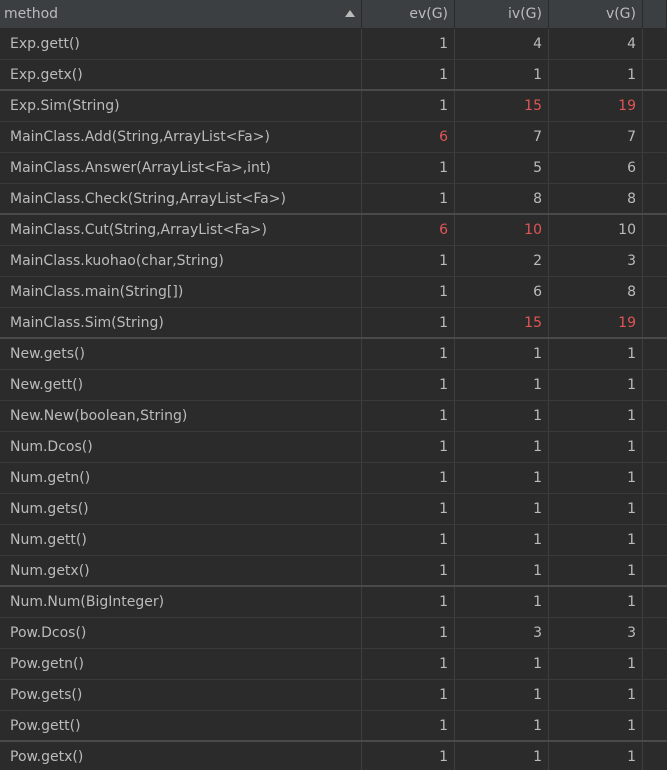  What do you see at coordinates (333, 602) in the screenshot?
I see `table-row: Num.Num(BigInteger) 1 1 1` at bounding box center [333, 602].